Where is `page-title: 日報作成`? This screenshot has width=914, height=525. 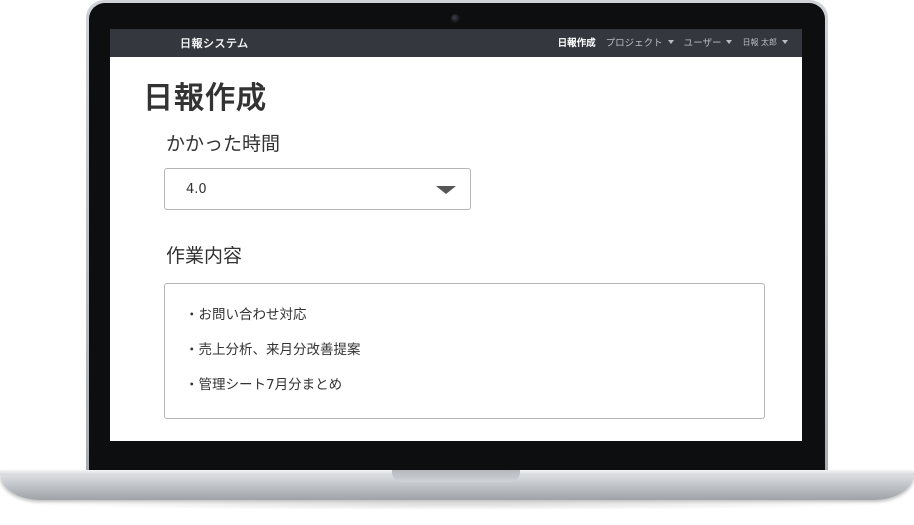 page-title: 日報作成 is located at coordinates (205, 98).